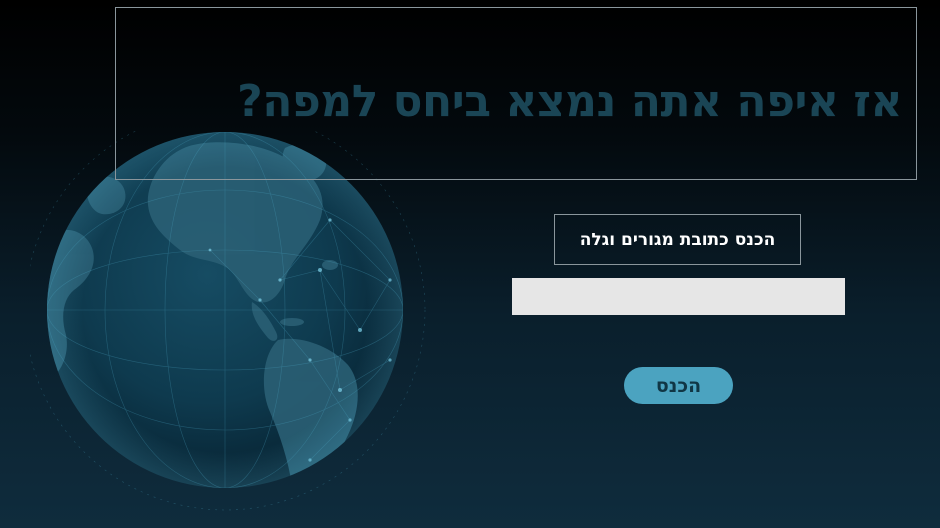 This screenshot has height=528, width=940. I want to click on prompt-frame: הכנס כתובת מגורים וגלה, so click(677, 239).